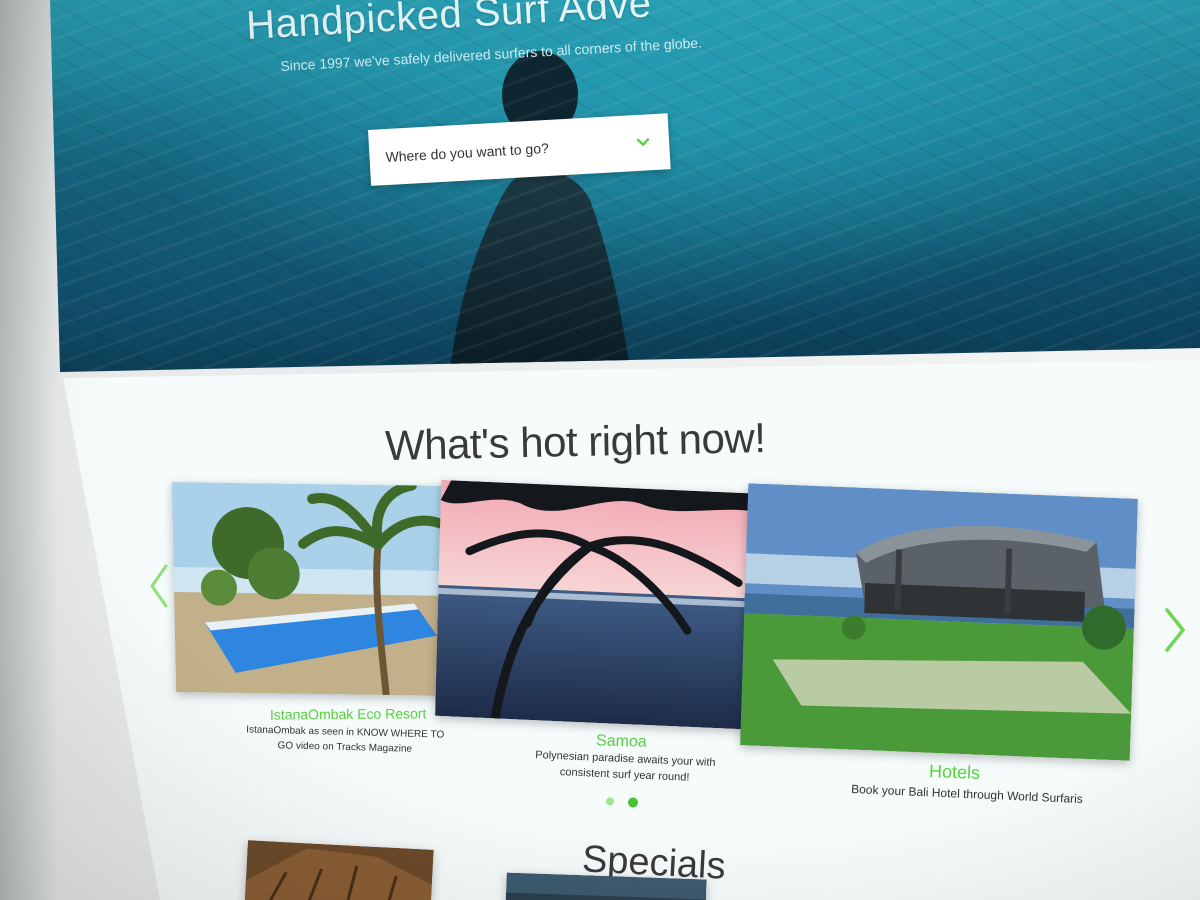 The image size is (1200, 900). What do you see at coordinates (540, 210) in the screenshot?
I see `diver-image` at bounding box center [540, 210].